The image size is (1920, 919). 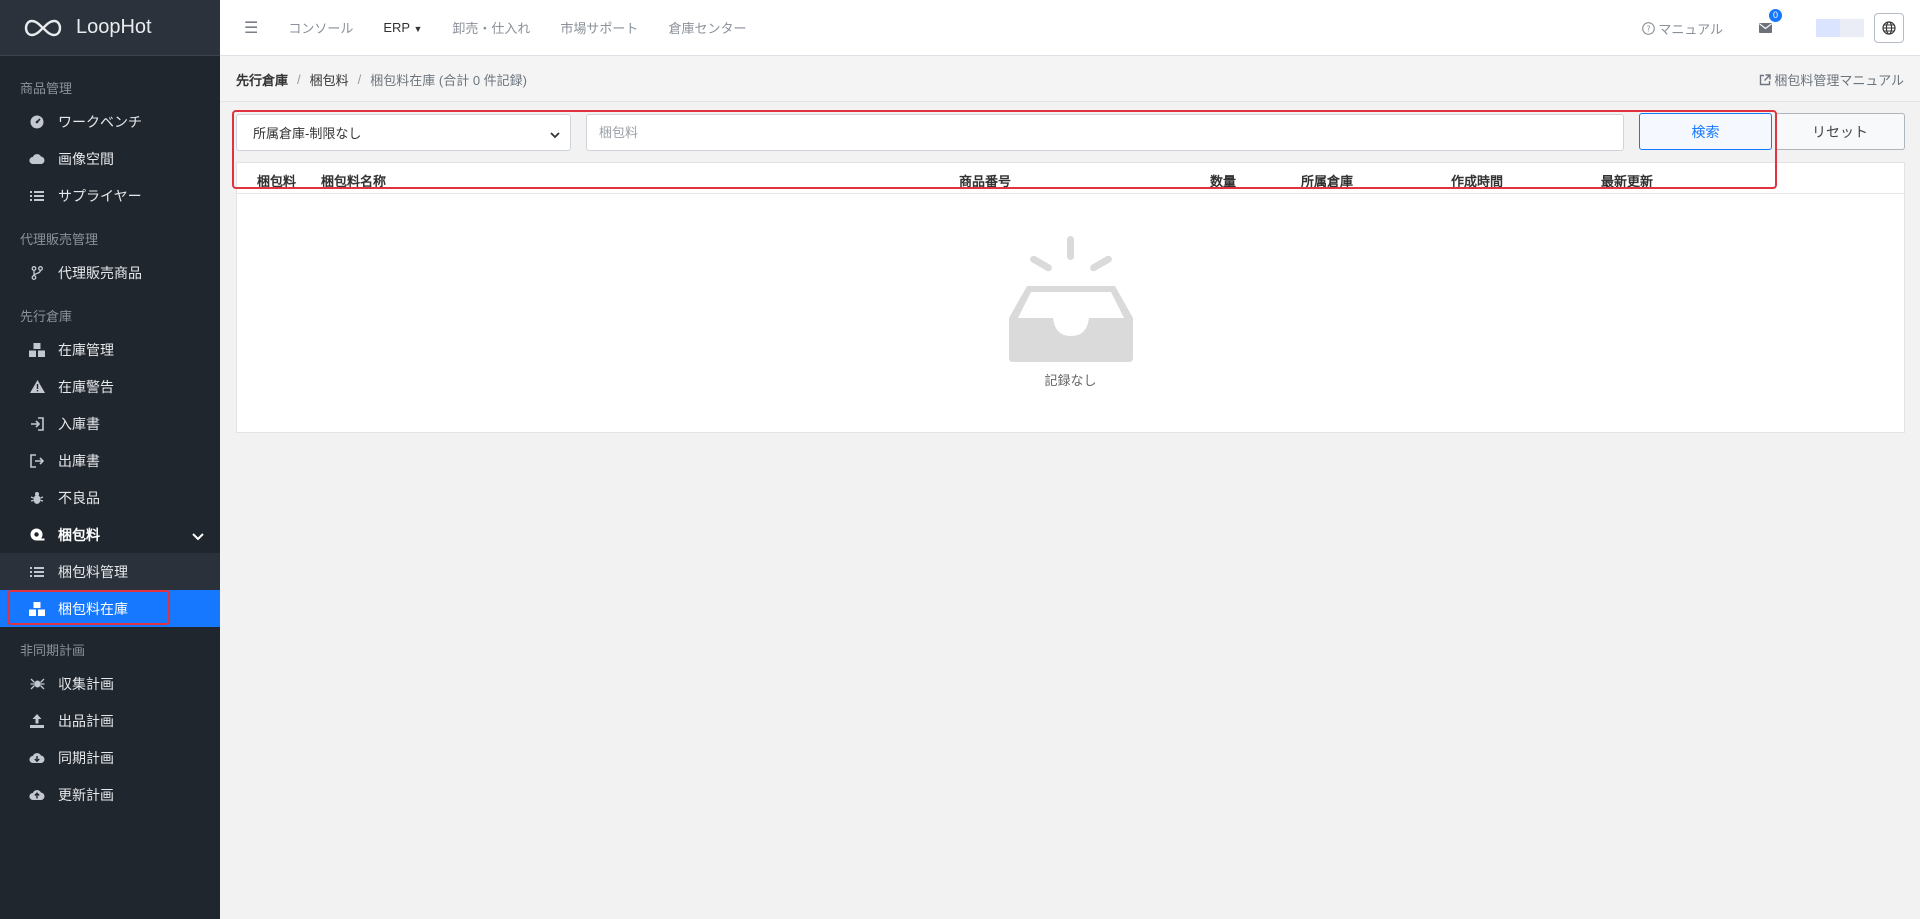 What do you see at coordinates (262, 79) in the screenshot?
I see `breadcrumb-item-warehouse: 先行倉庫` at bounding box center [262, 79].